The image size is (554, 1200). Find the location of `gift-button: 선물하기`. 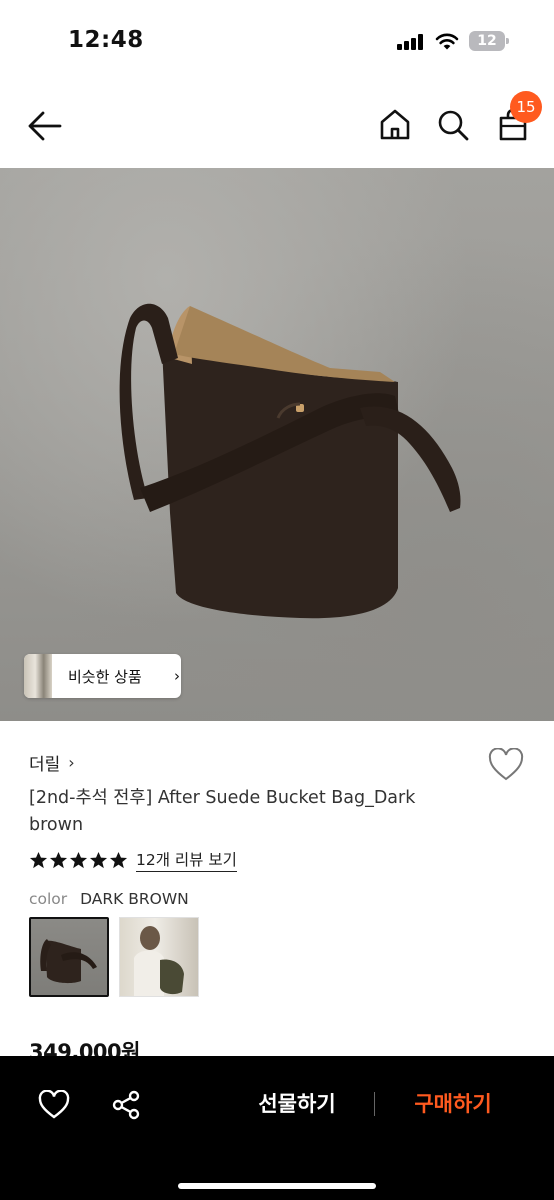

gift-button: 선물하기 is located at coordinates (297, 1103).